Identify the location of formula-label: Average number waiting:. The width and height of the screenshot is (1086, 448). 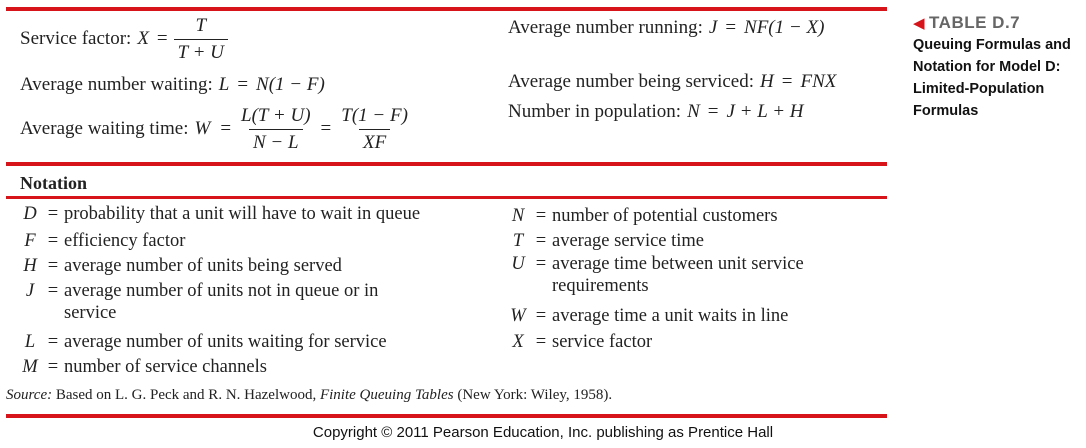
(116, 84).